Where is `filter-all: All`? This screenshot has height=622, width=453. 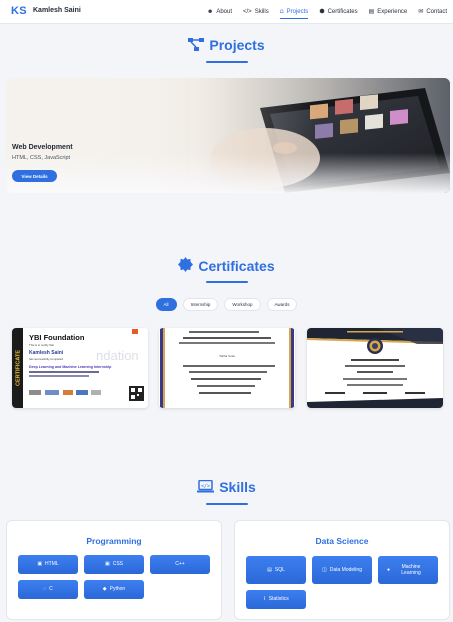
filter-all: All is located at coordinates (166, 304).